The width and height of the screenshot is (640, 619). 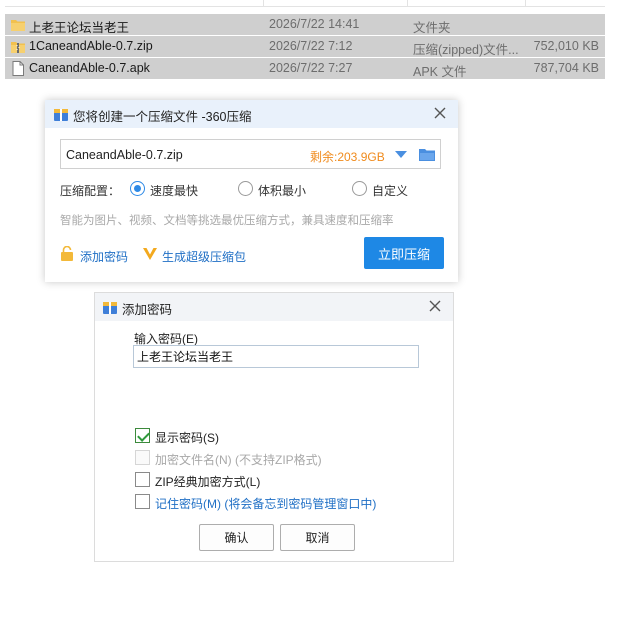 What do you see at coordinates (390, 191) in the screenshot?
I see `radio-label: 自定义` at bounding box center [390, 191].